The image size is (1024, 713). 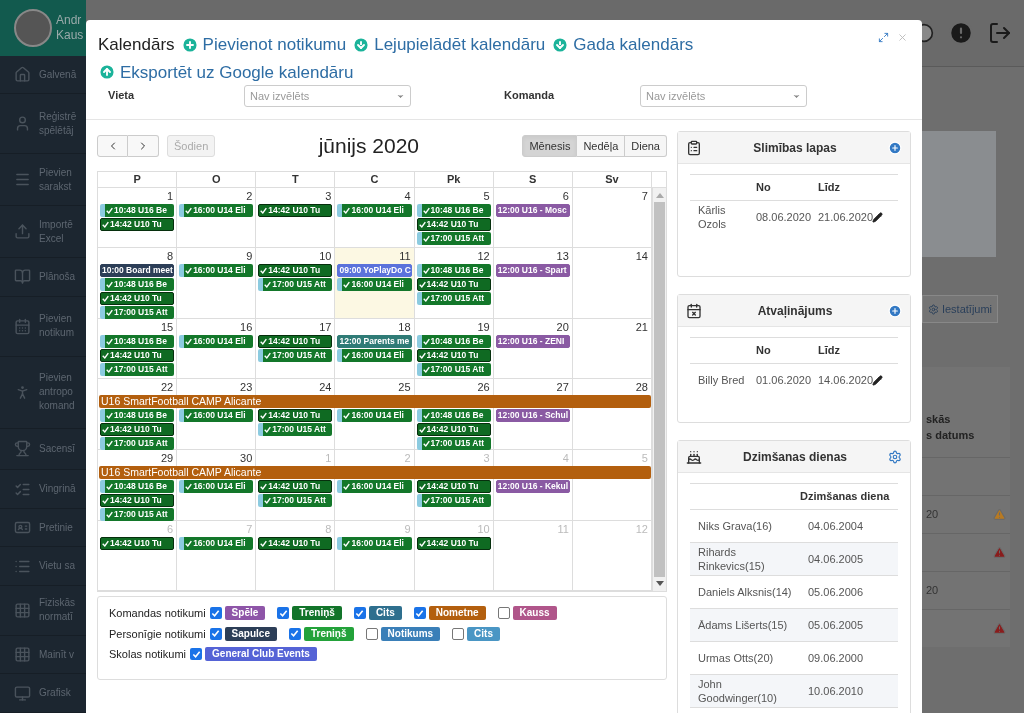 I want to click on calendar-event: 12:00 U16 - ZENI, so click(x=532, y=341).